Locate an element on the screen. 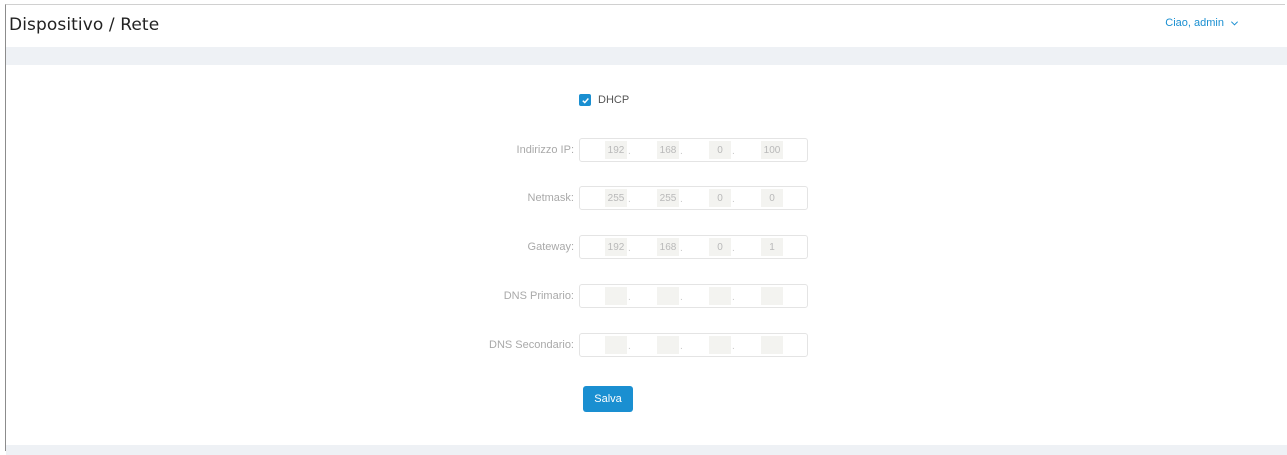 Image resolution: width=1287 pixels, height=455 pixels. header-bar: Dispositivo / Rete Ciao, admin is located at coordinates (646, 26).